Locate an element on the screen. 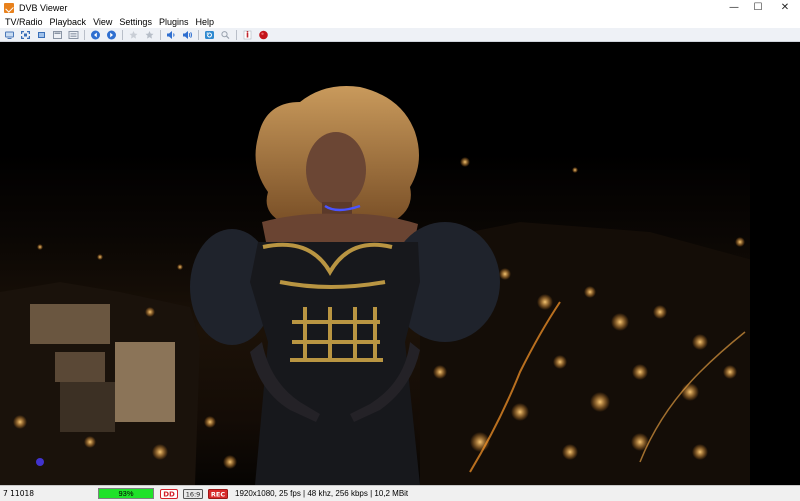  favorite-icon is located at coordinates (133, 34).